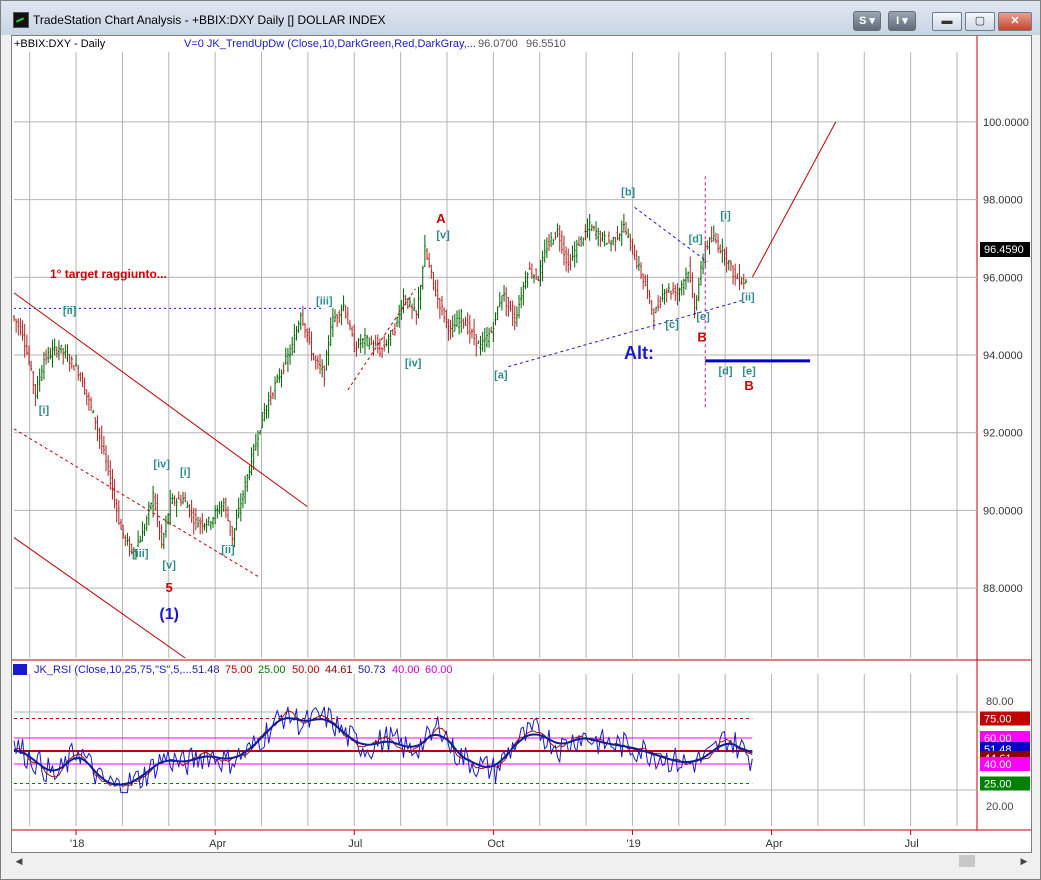 The width and height of the screenshot is (1041, 880). I want to click on rsi-value-1: 51.48, so click(206, 670).